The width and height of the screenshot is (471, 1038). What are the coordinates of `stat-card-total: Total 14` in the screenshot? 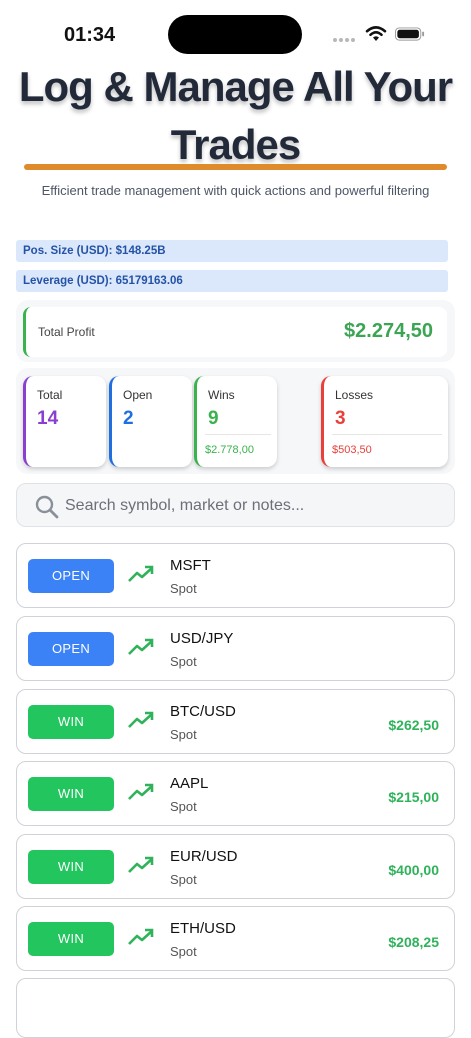 It's located at (64, 421).